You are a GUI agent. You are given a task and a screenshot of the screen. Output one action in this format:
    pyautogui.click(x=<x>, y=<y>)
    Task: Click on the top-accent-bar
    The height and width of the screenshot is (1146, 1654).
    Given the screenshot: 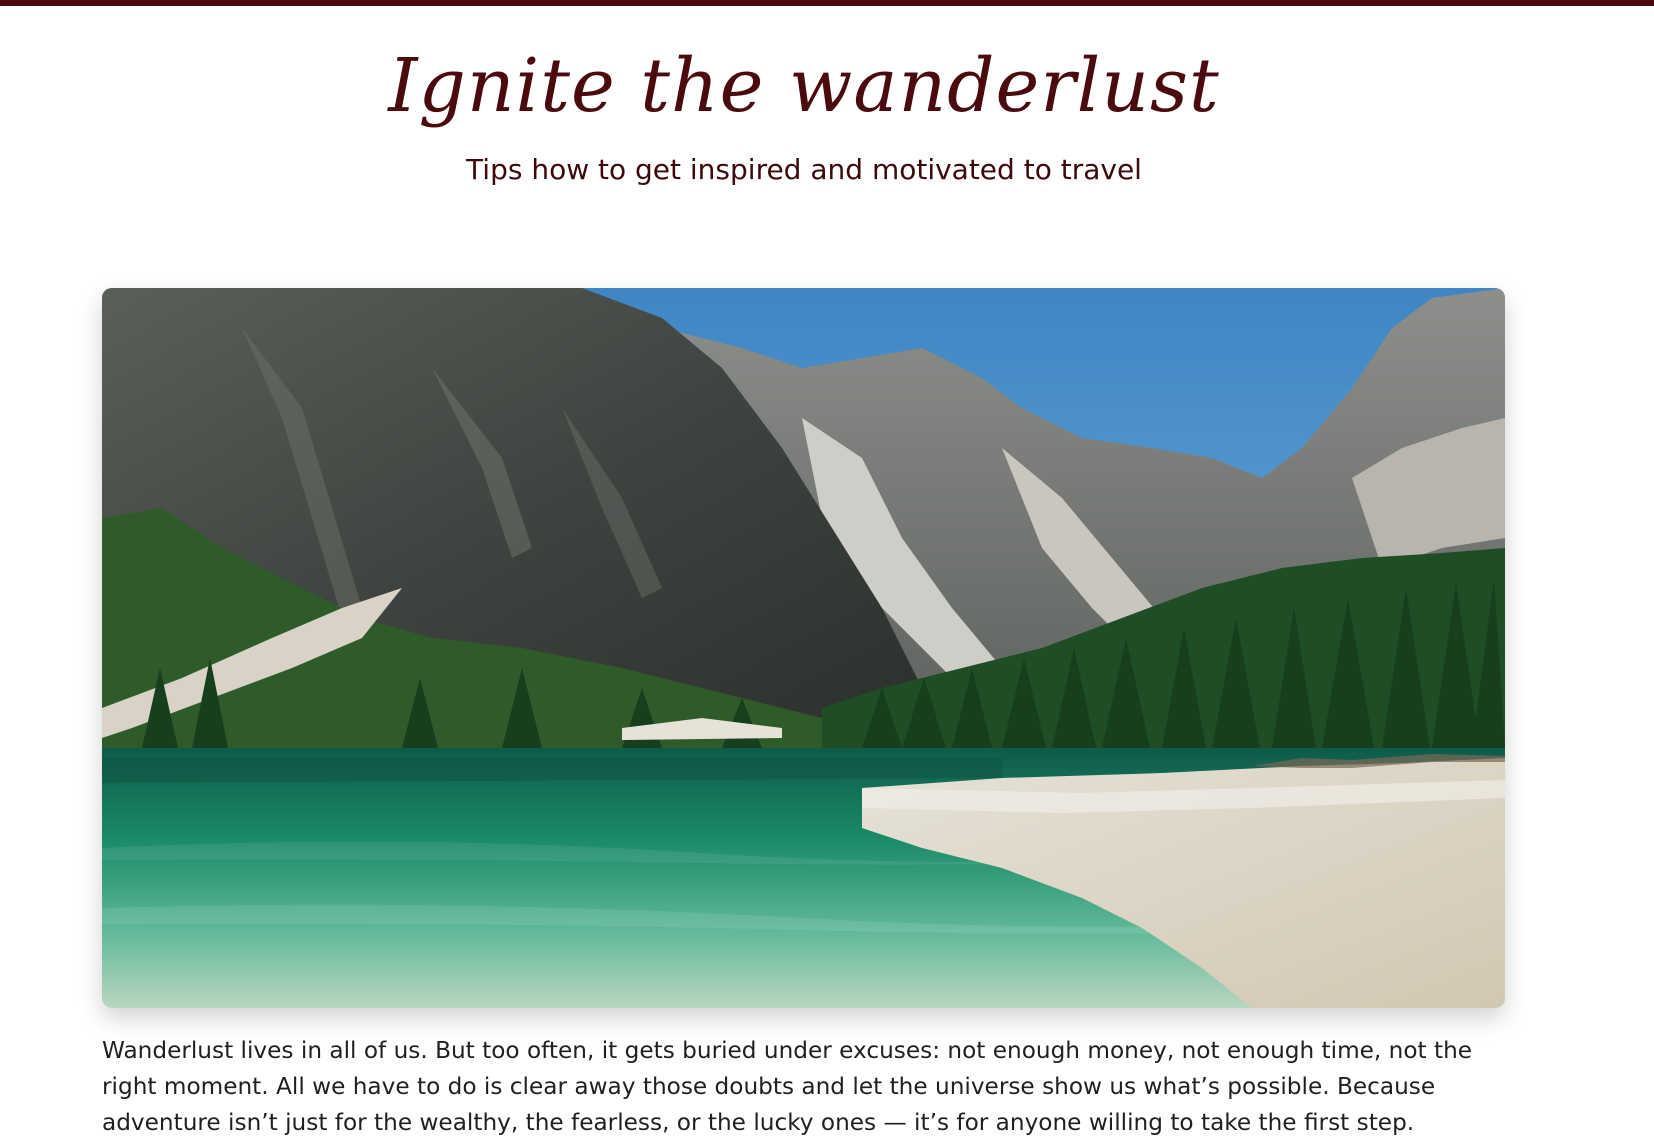 What is the action you would take?
    pyautogui.click(x=827, y=3)
    